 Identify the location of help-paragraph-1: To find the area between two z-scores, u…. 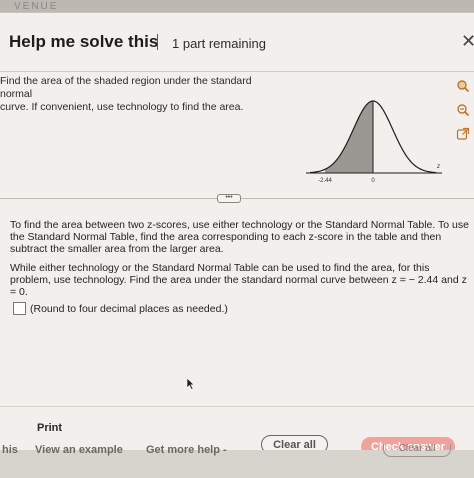
(239, 237).